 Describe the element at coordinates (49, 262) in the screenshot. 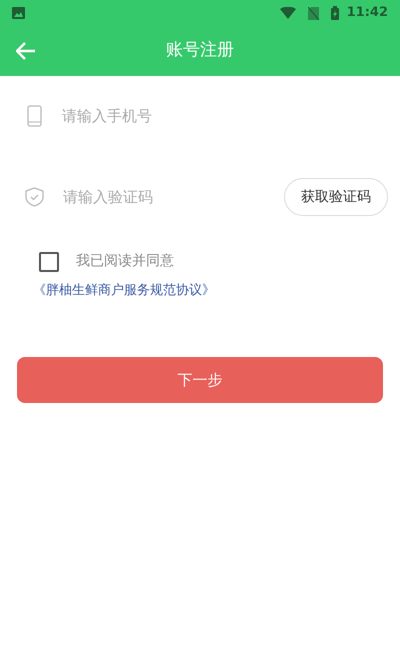

I see `agree-checkbox` at that location.